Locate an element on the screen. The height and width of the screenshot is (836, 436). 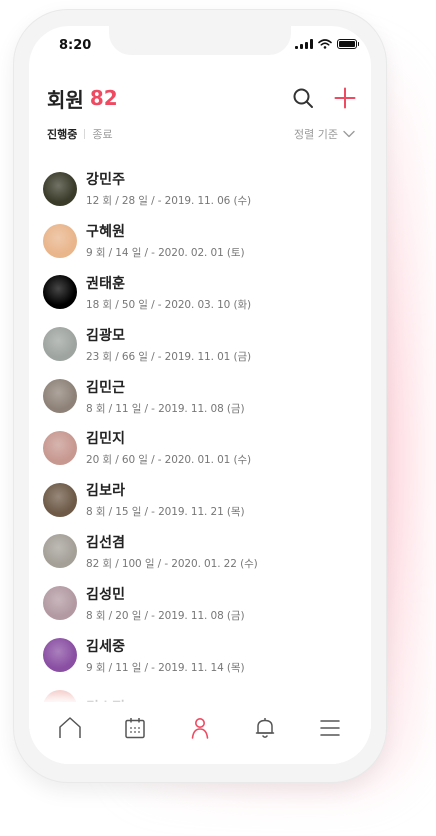
member-count: 82 is located at coordinates (103, 98).